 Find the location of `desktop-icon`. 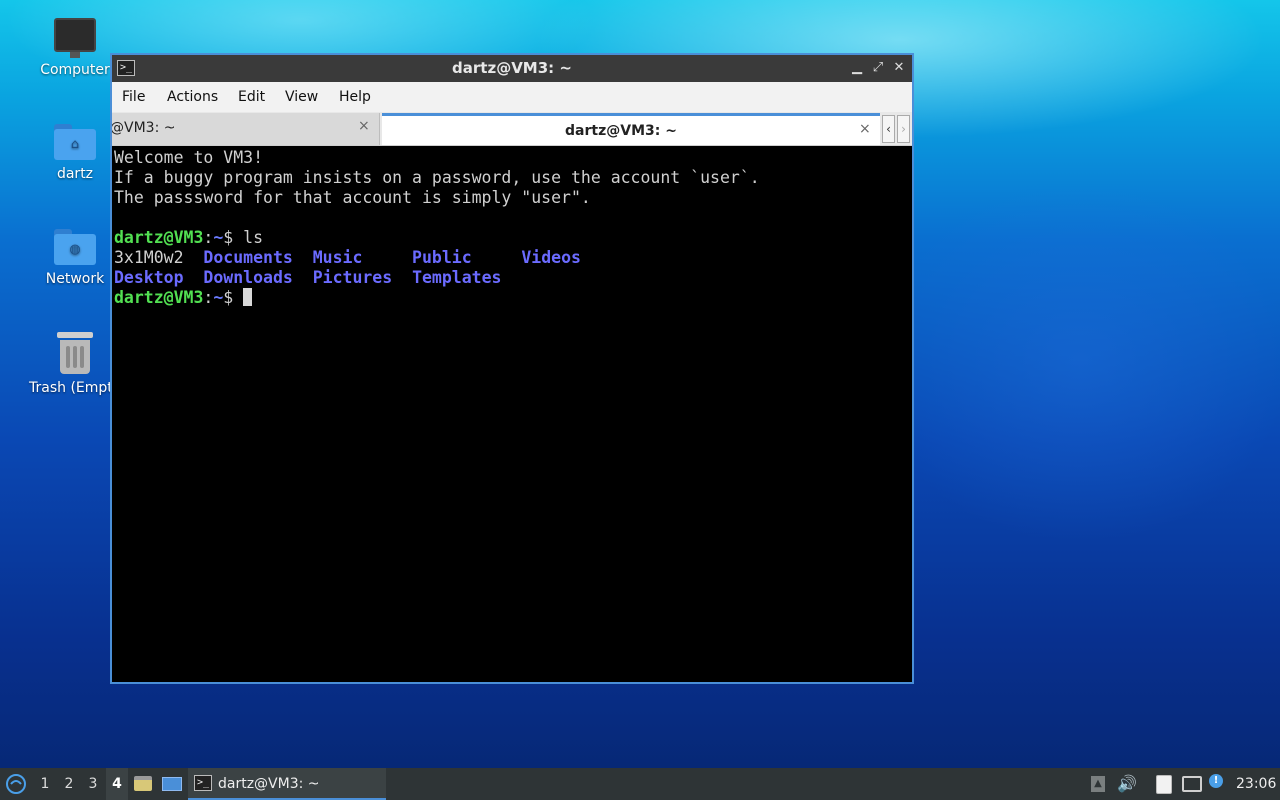

desktop-icon is located at coordinates (172, 784).